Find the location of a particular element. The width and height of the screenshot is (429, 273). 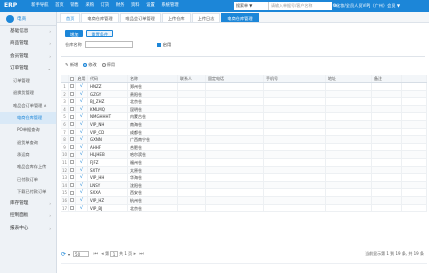

sidebar-item-basic: 基础信息 › is located at coordinates (28, 32).